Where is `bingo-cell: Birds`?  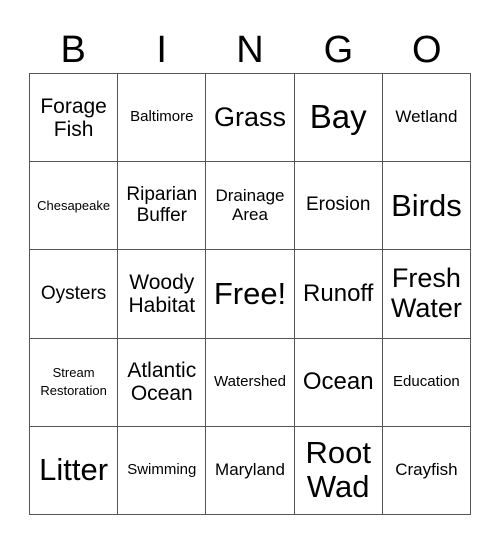
bingo-cell: Birds is located at coordinates (426, 206).